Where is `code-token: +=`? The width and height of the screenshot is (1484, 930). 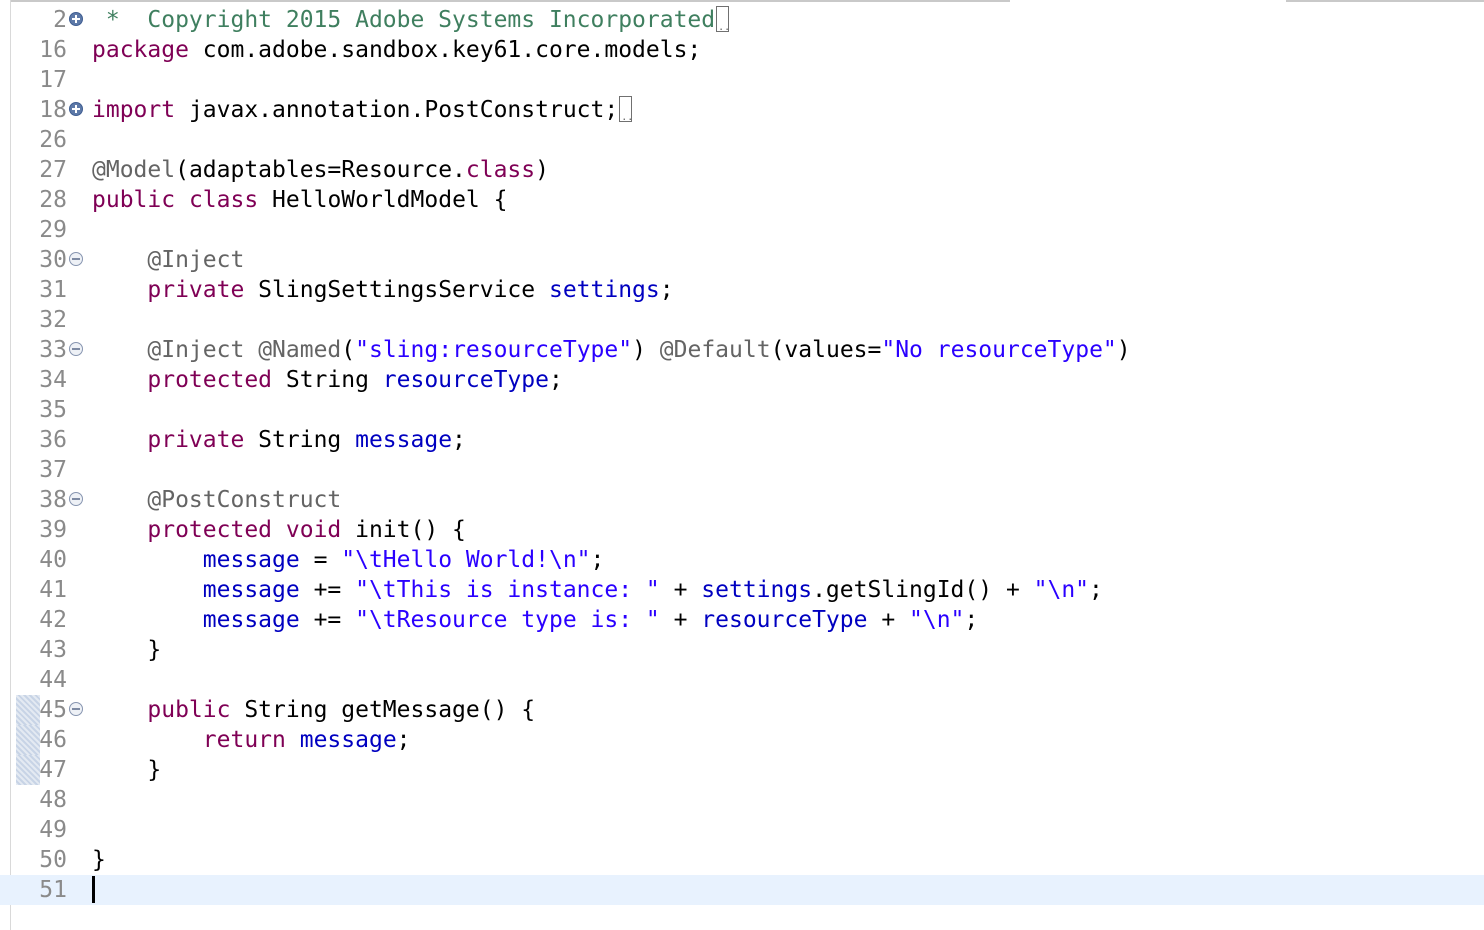
code-token: += is located at coordinates (327, 620).